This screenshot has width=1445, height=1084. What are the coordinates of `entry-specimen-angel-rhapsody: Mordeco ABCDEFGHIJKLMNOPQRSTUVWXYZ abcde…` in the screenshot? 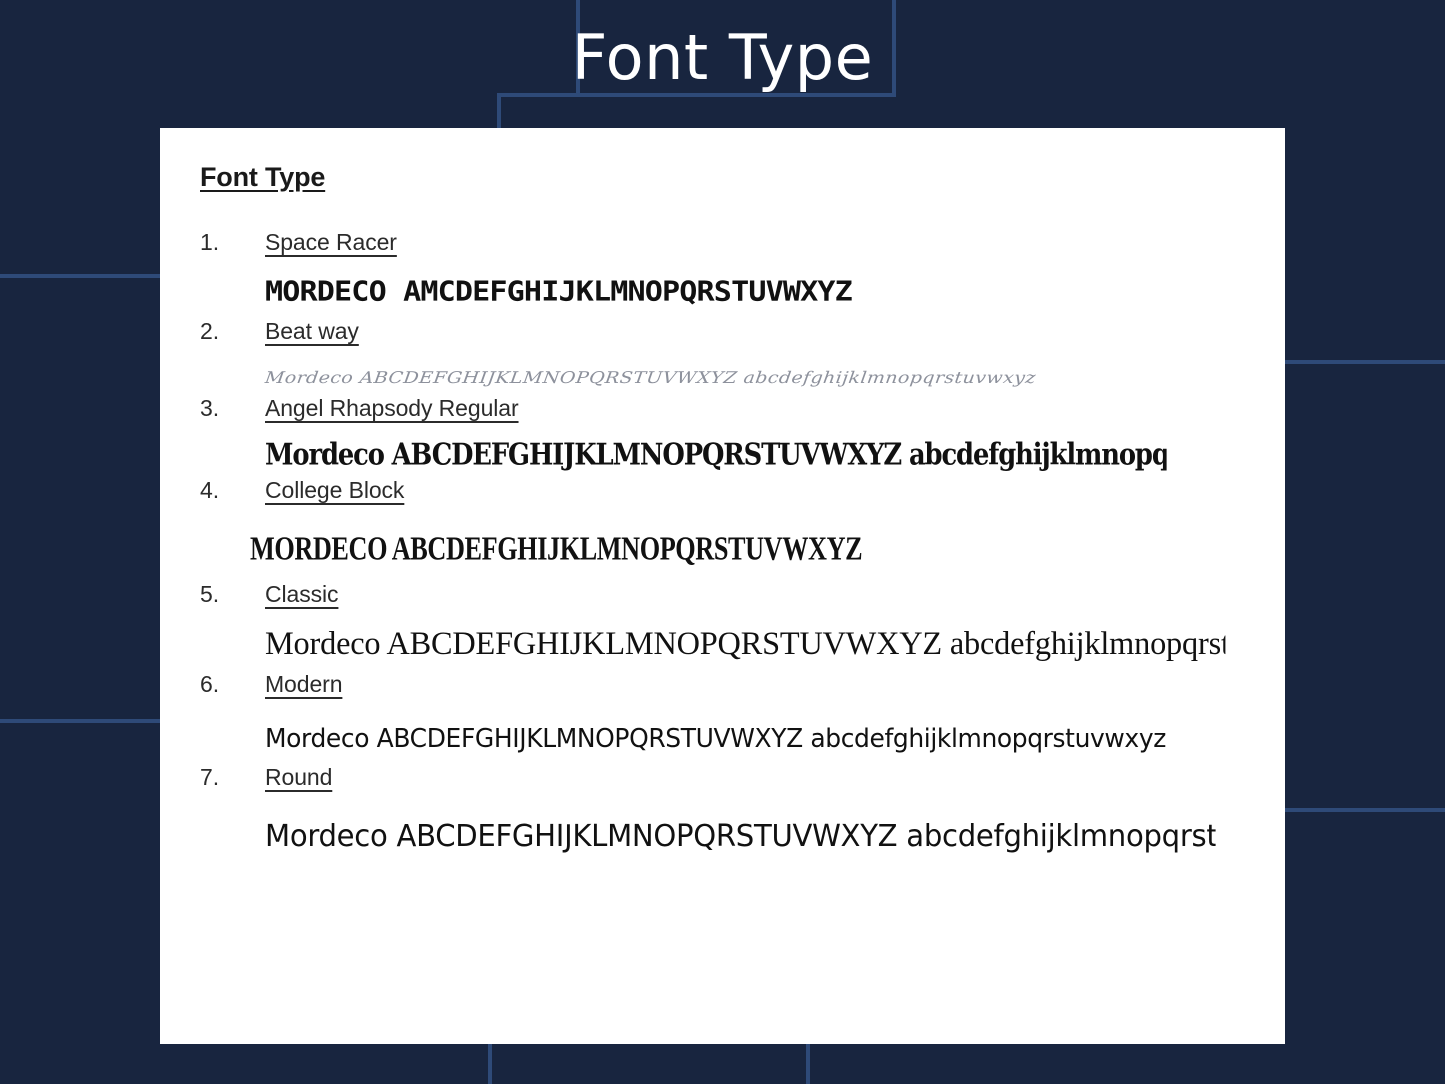 It's located at (716, 454).